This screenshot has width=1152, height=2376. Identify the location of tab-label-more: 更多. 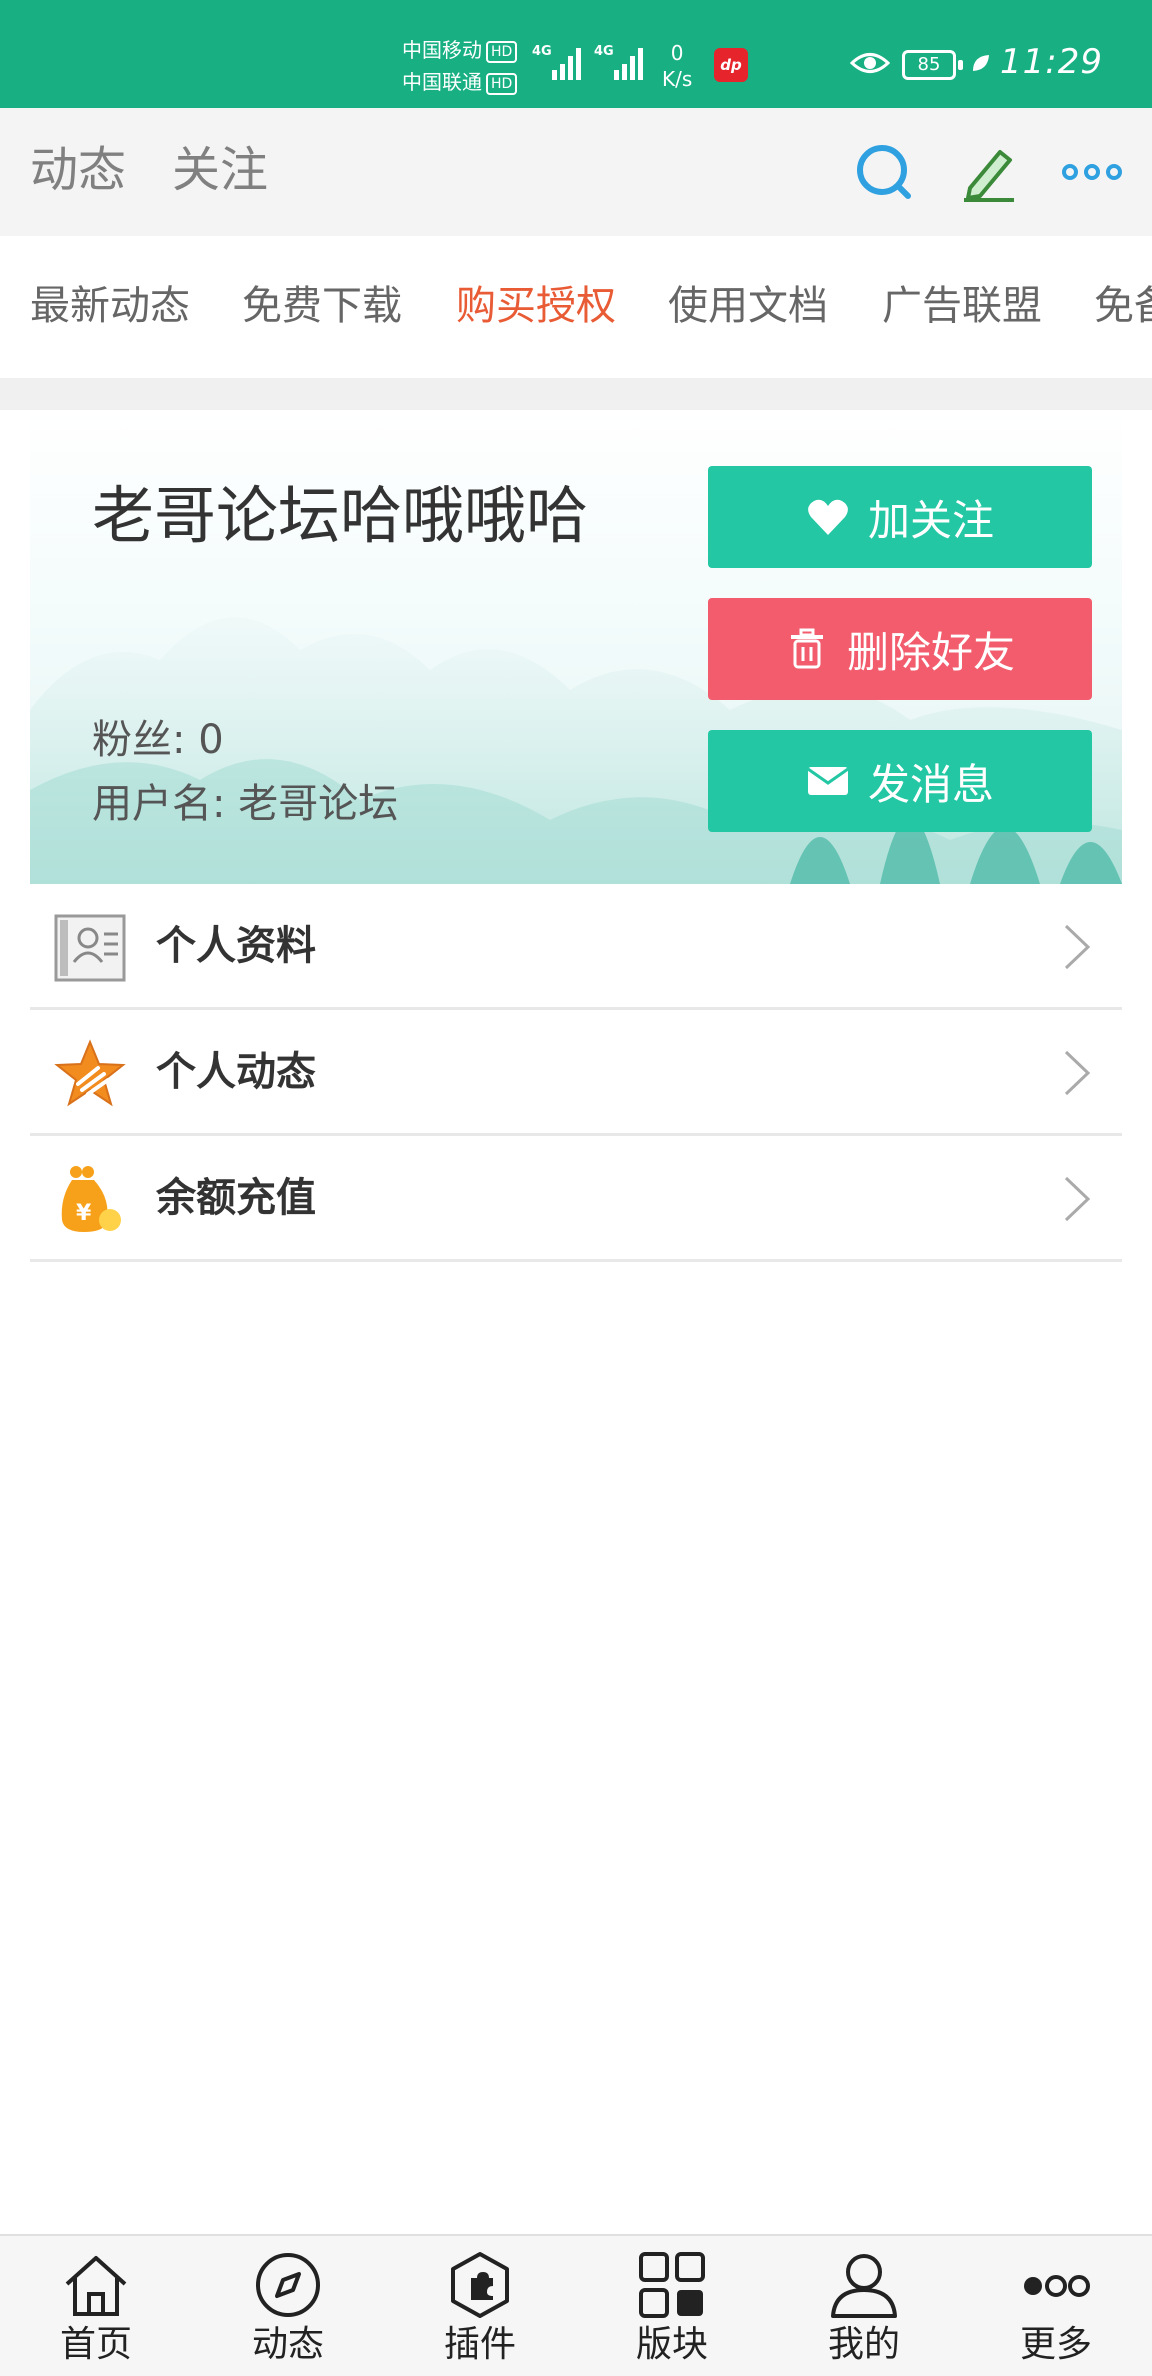
(1055, 2344).